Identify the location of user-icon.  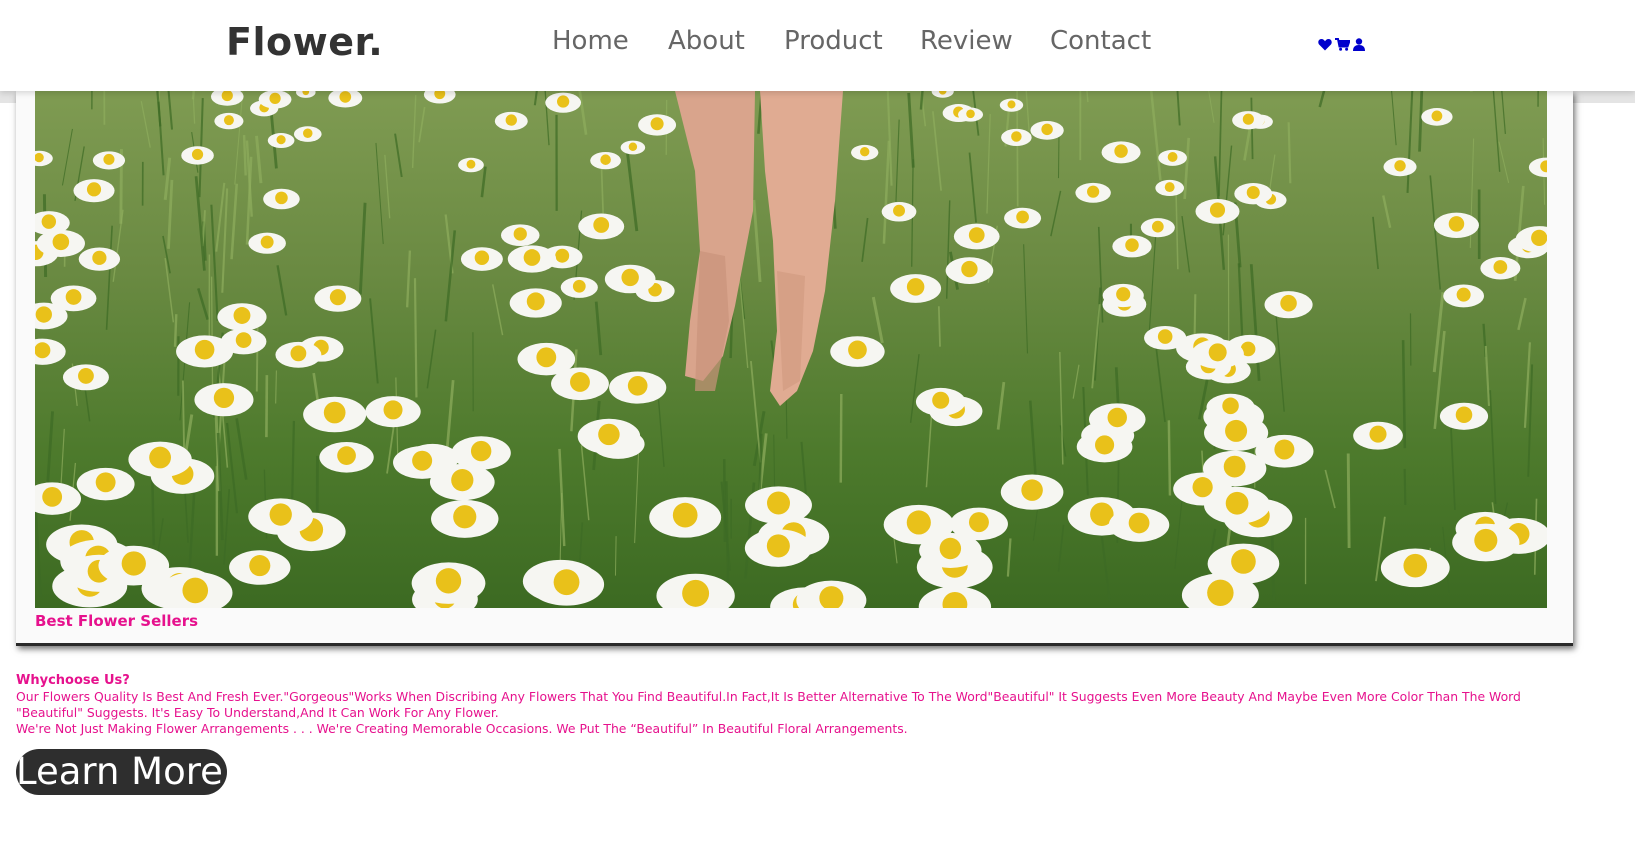
(1359, 45).